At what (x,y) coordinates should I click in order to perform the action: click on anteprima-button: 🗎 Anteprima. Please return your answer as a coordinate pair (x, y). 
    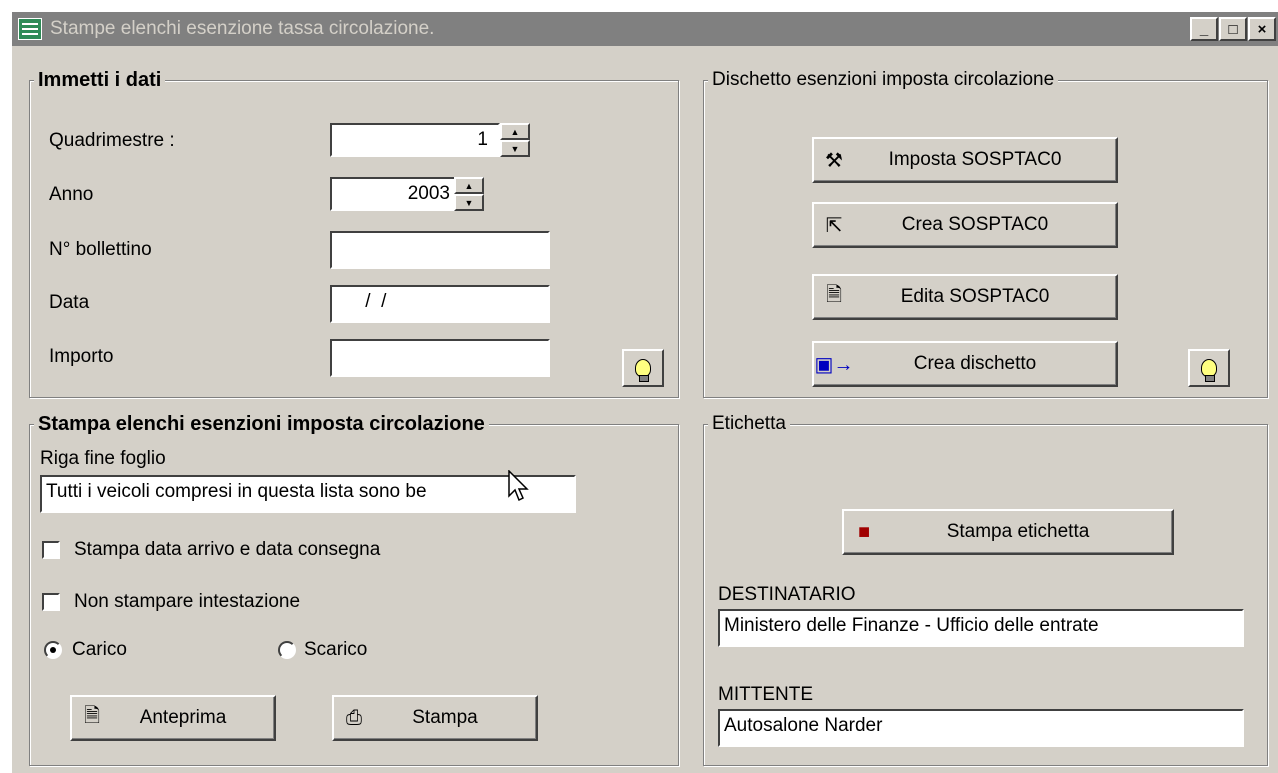
    Looking at the image, I should click on (173, 718).